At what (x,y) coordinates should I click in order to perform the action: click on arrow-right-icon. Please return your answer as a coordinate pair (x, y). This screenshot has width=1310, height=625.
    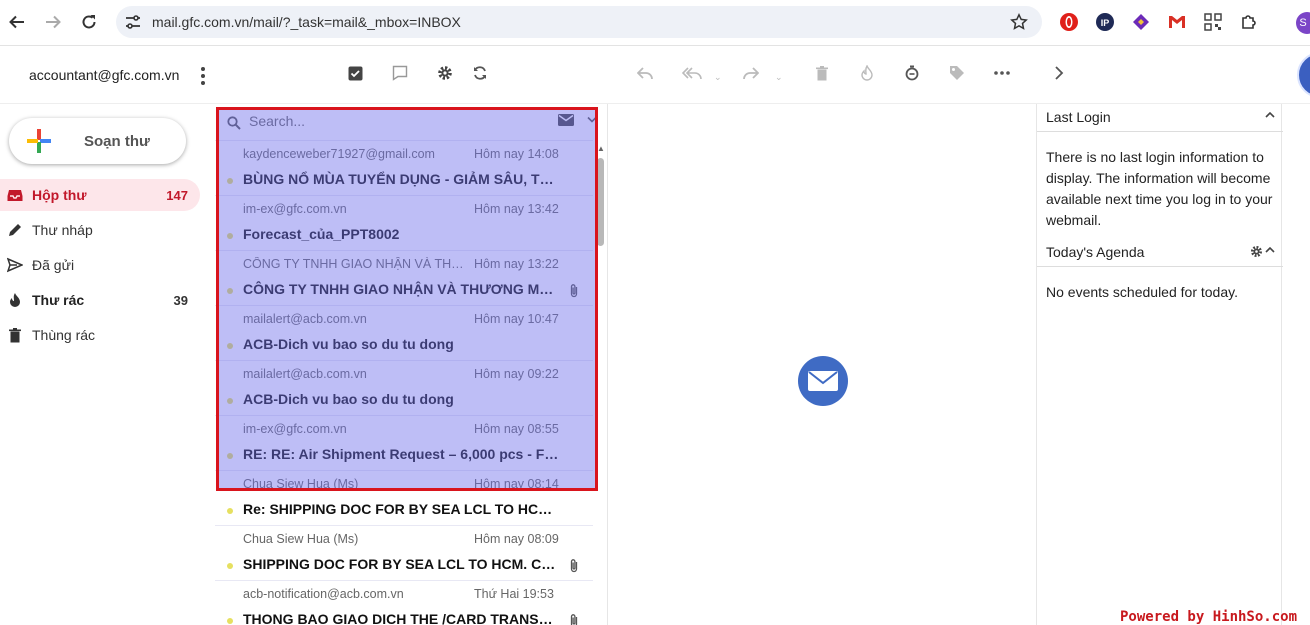
    Looking at the image, I should click on (53, 22).